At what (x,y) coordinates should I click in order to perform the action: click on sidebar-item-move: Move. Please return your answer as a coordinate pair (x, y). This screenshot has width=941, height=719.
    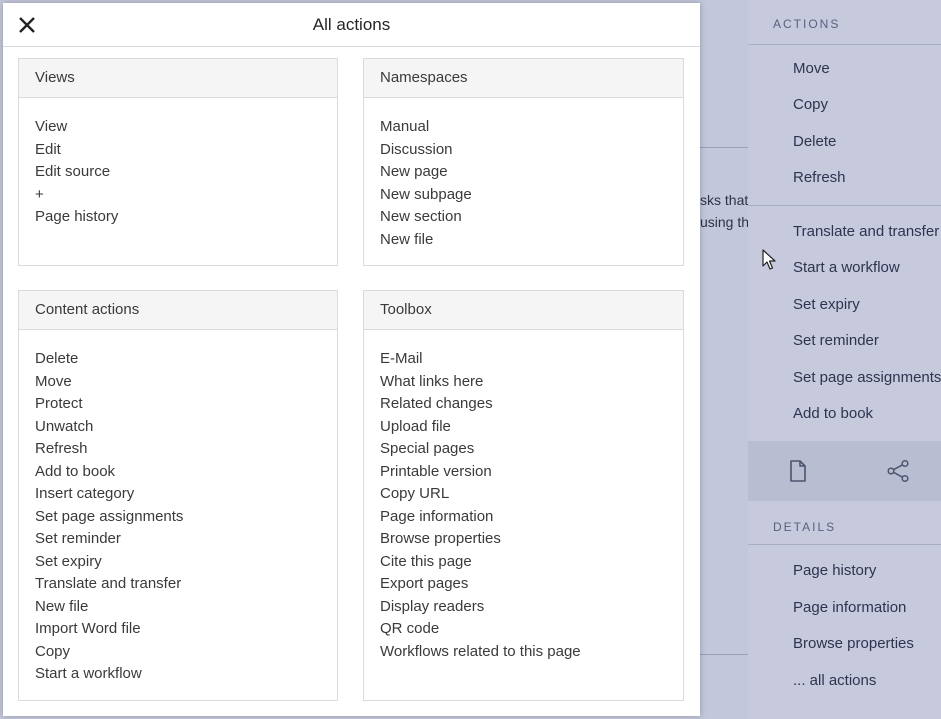
    Looking at the image, I should click on (811, 68).